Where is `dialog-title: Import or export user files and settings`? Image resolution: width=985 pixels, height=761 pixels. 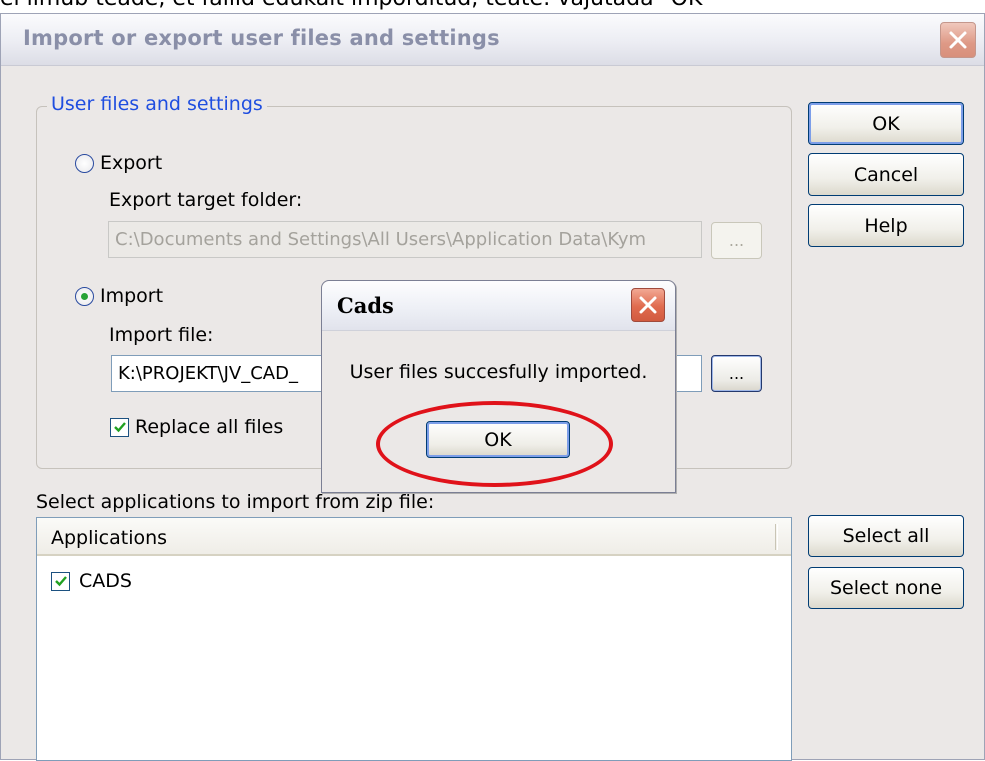
dialog-title: Import or export user files and settings is located at coordinates (261, 38).